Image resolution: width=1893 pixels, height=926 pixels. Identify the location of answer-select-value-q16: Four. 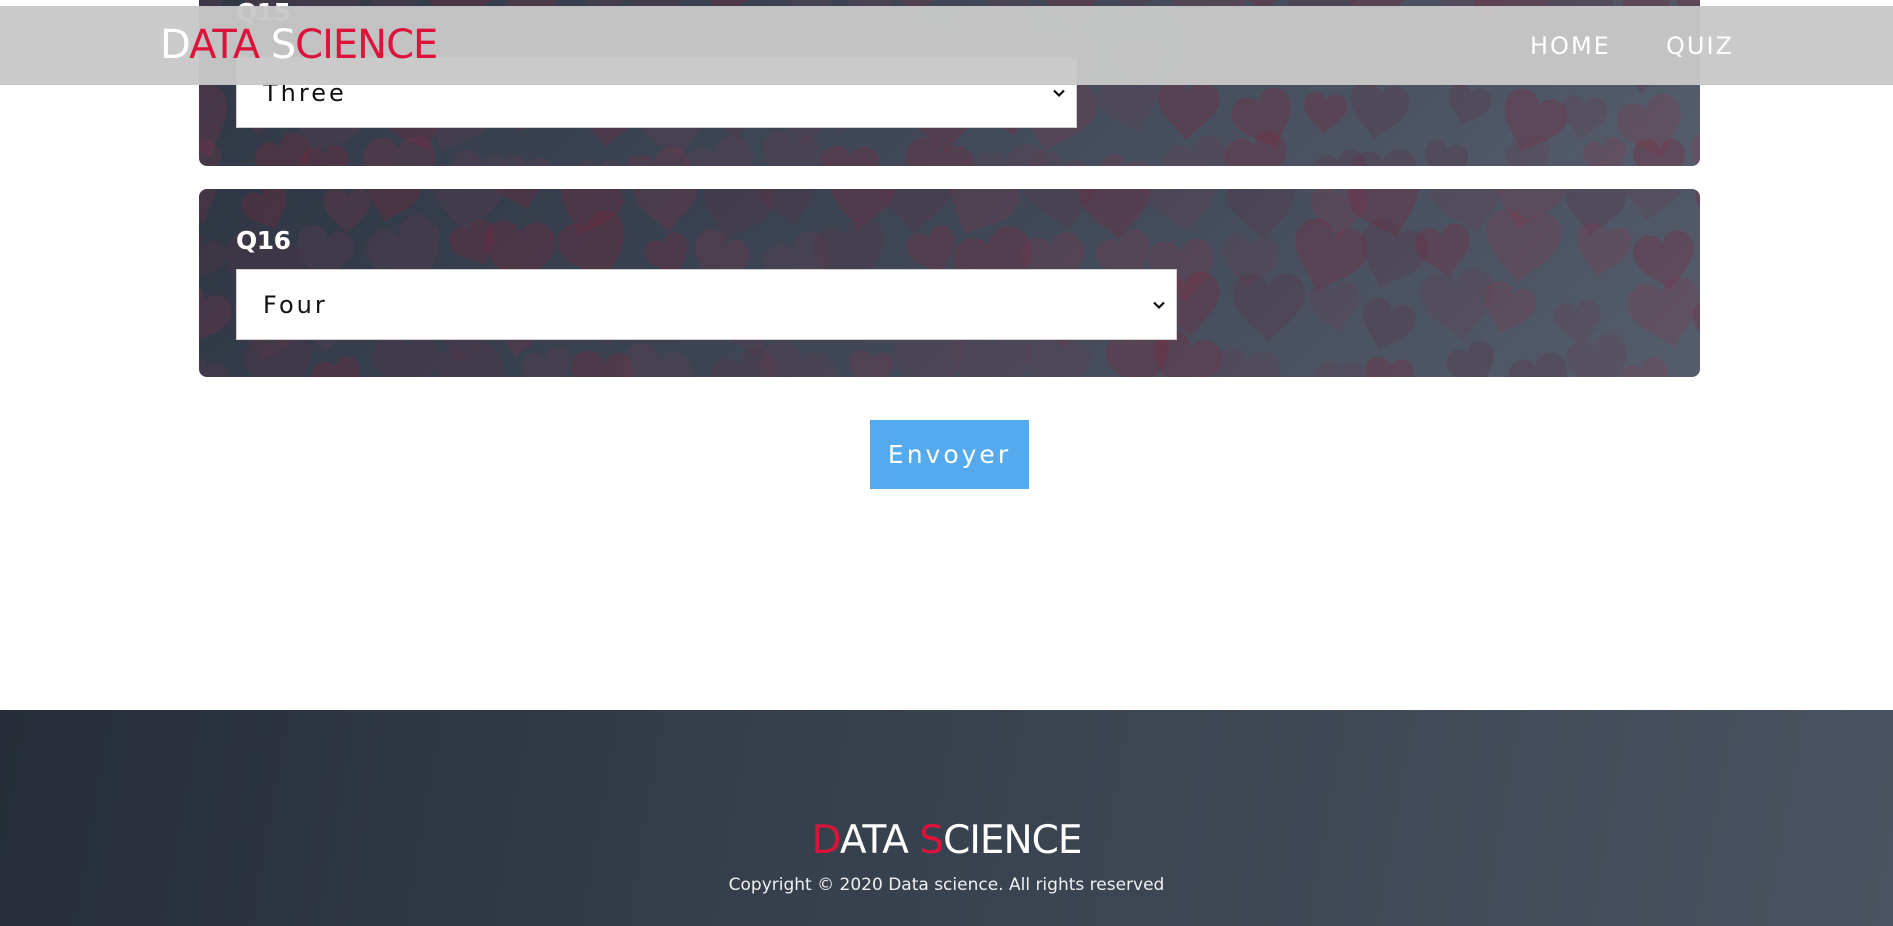
(295, 304).